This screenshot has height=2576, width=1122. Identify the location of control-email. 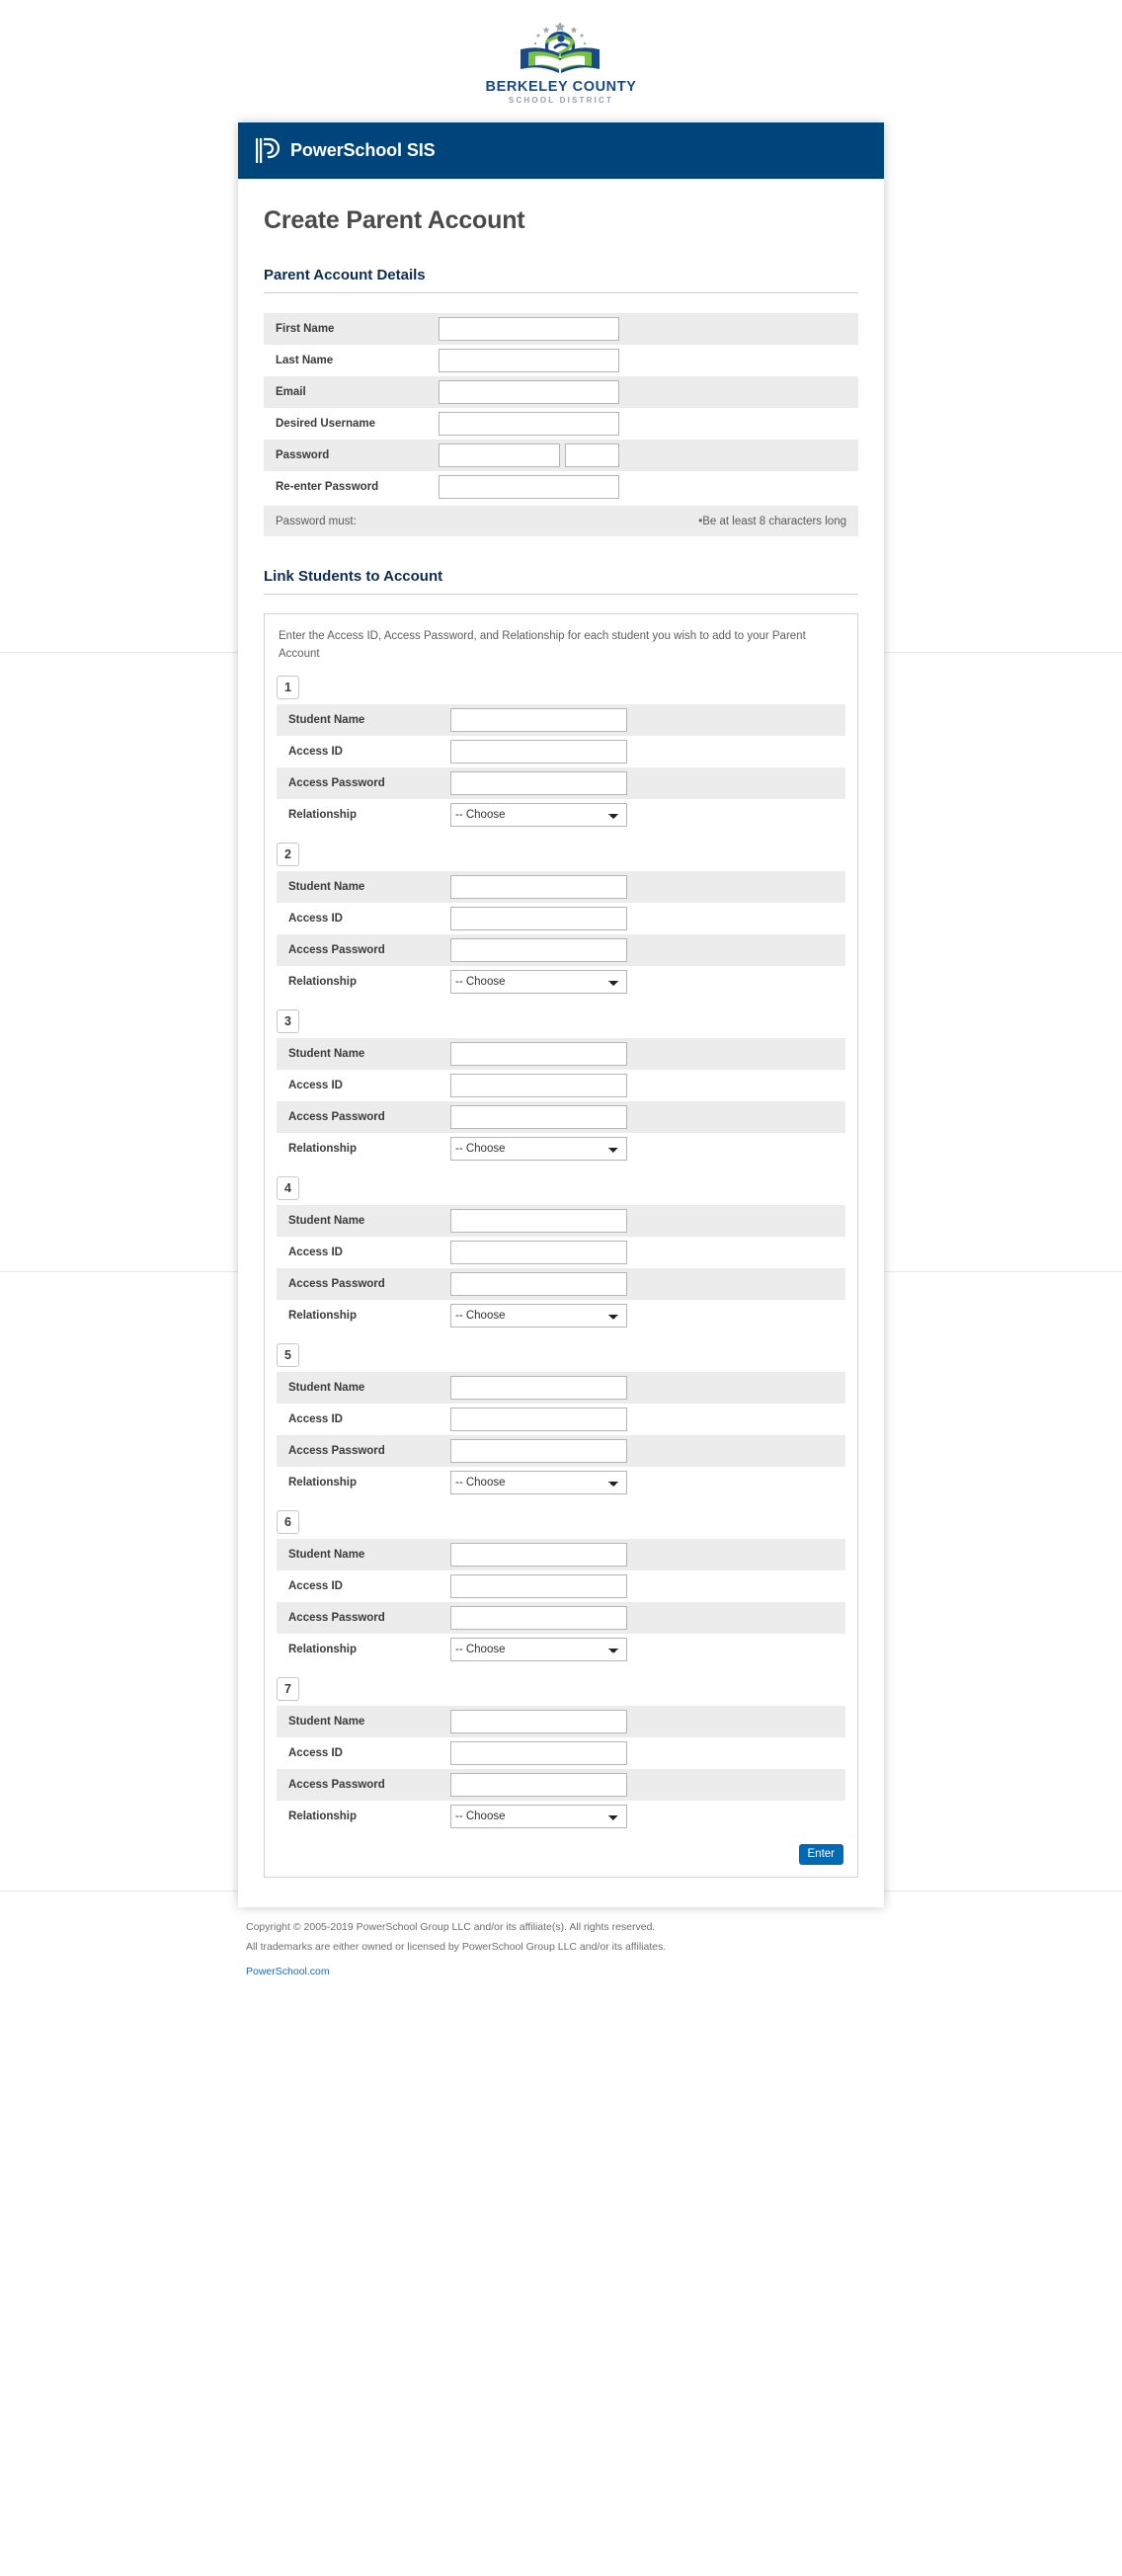
(648, 392).